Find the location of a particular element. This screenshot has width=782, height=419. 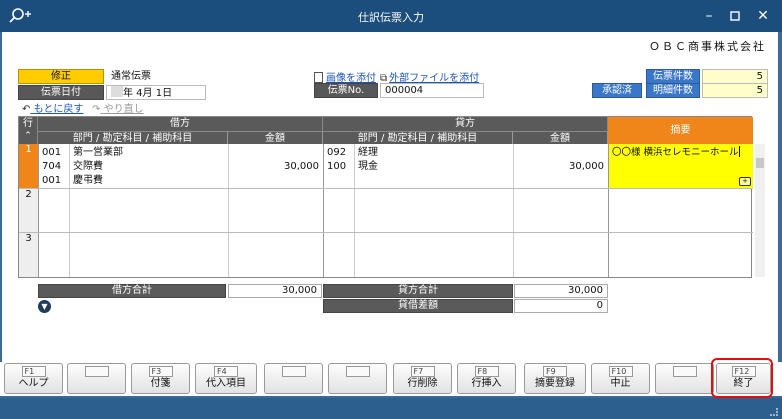

debit-account-code: 704 is located at coordinates (51, 166).